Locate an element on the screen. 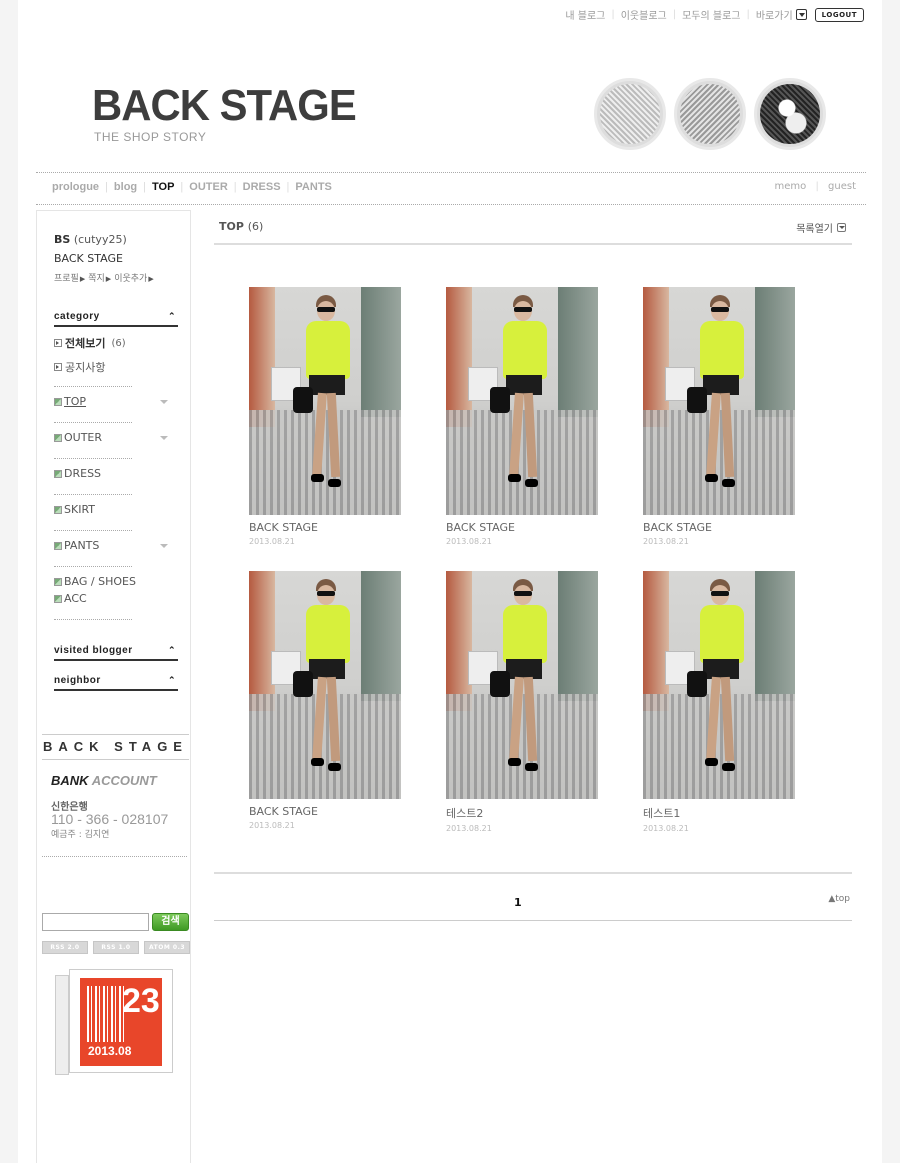 This screenshot has height=1163, width=900. category-header: category ⌃ is located at coordinates (116, 319).